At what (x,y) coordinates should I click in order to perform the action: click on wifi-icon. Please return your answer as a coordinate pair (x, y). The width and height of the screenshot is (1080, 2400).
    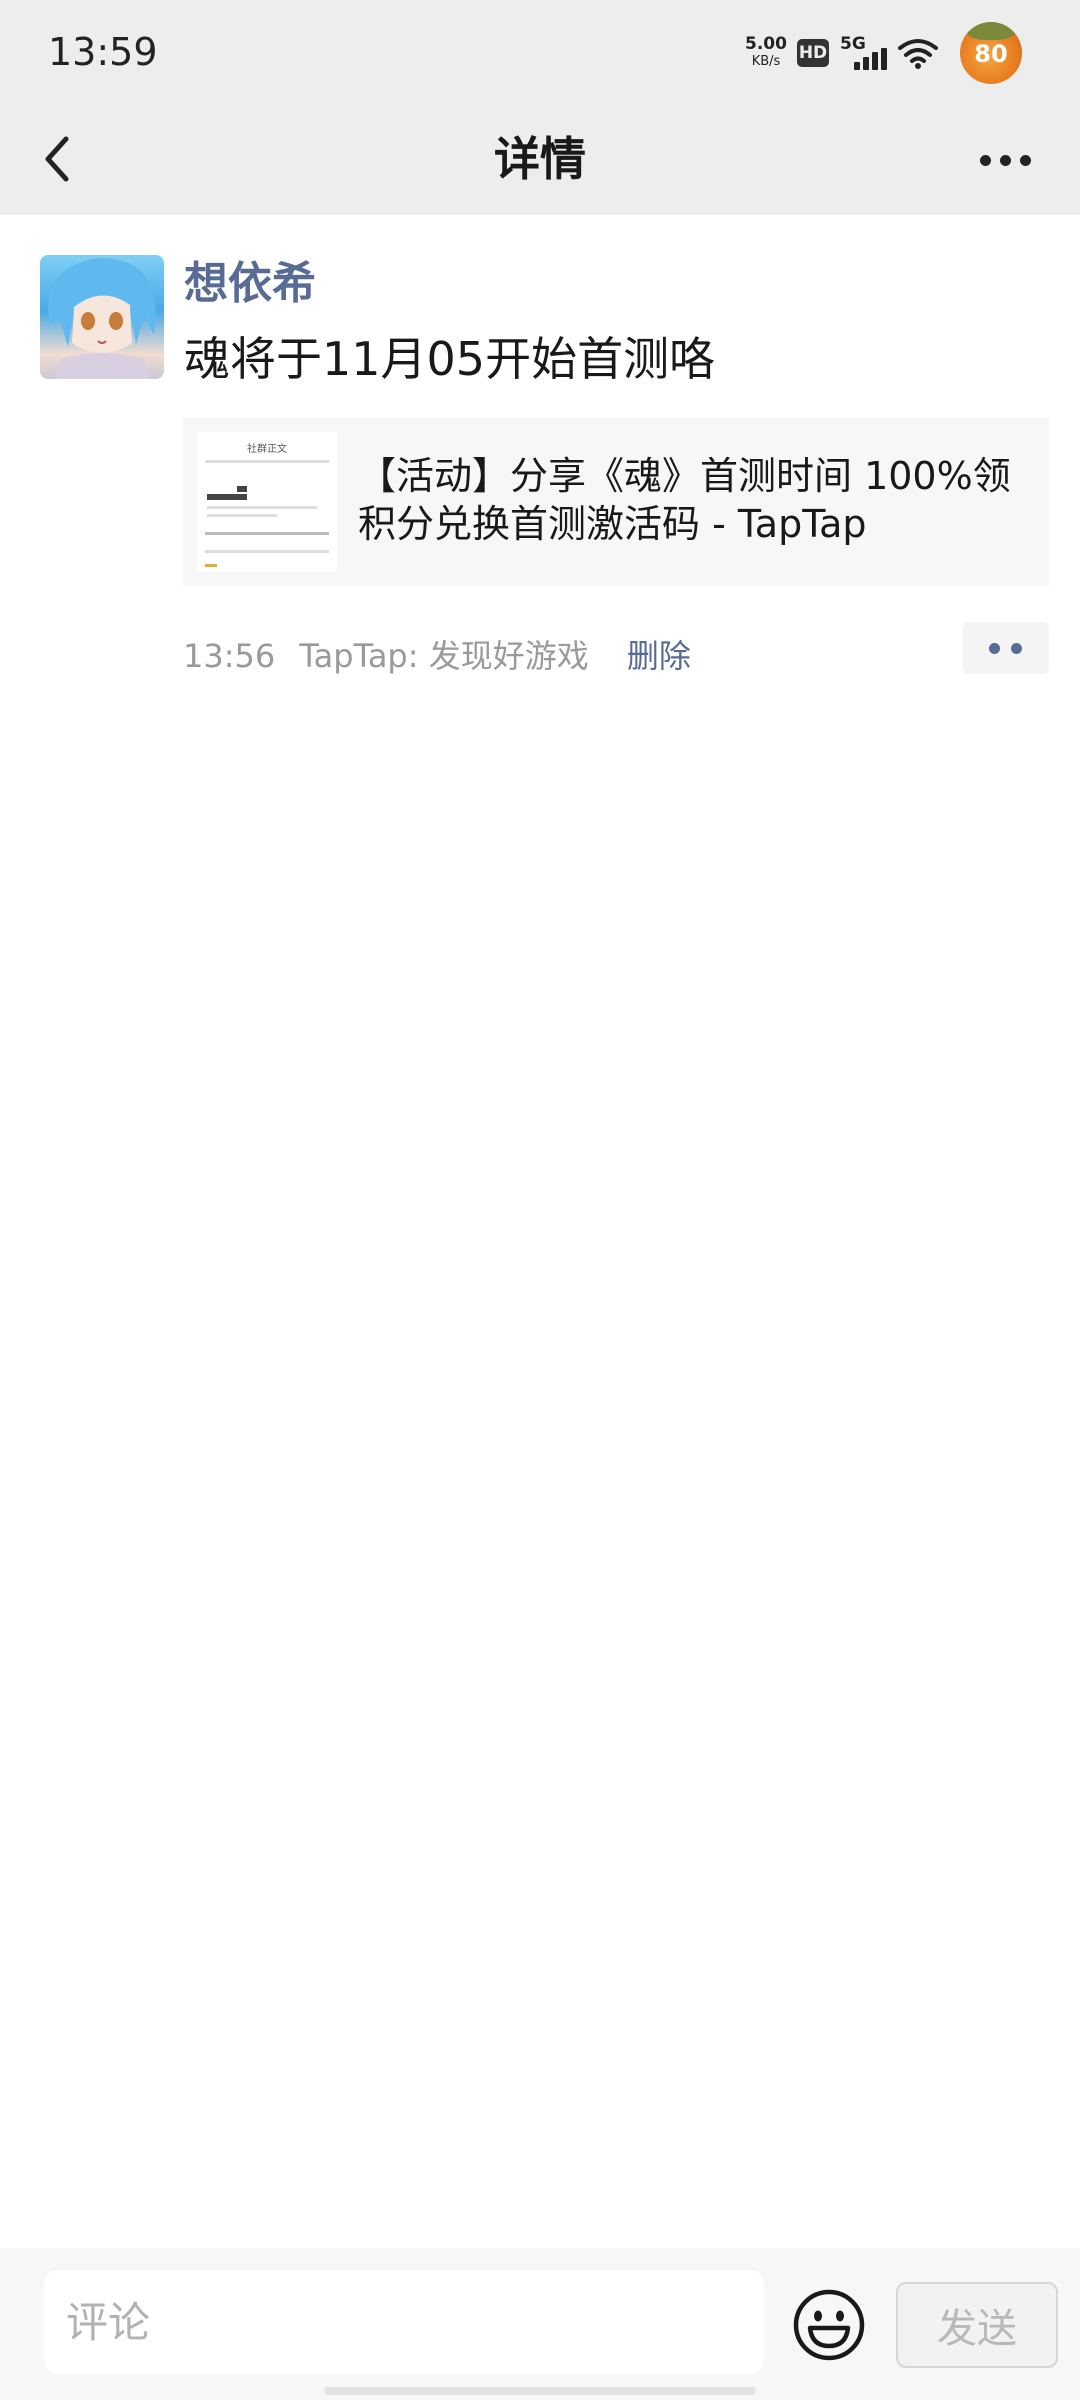
    Looking at the image, I should click on (918, 54).